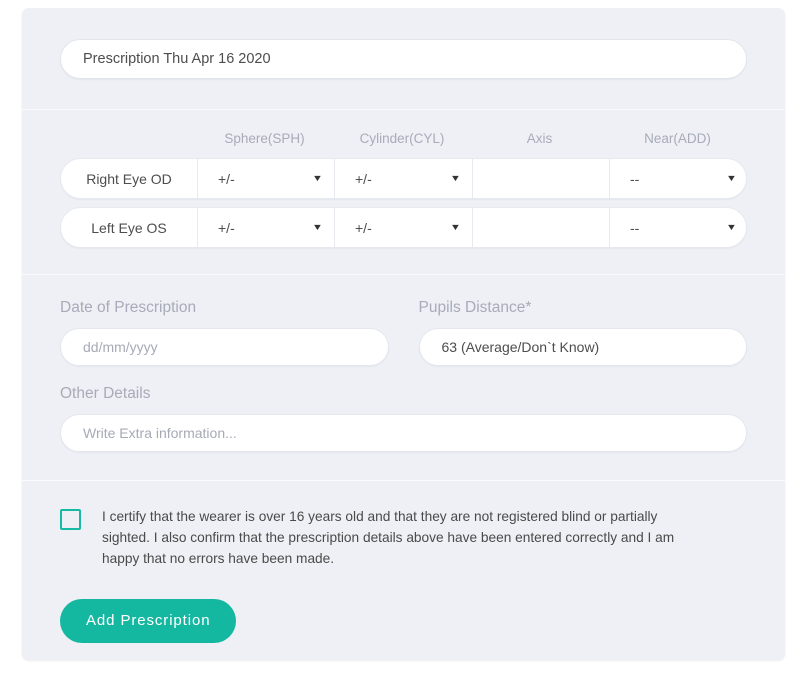  Describe the element at coordinates (265, 178) in the screenshot. I see `right-eye-sphere-select: +/- ▼` at that location.